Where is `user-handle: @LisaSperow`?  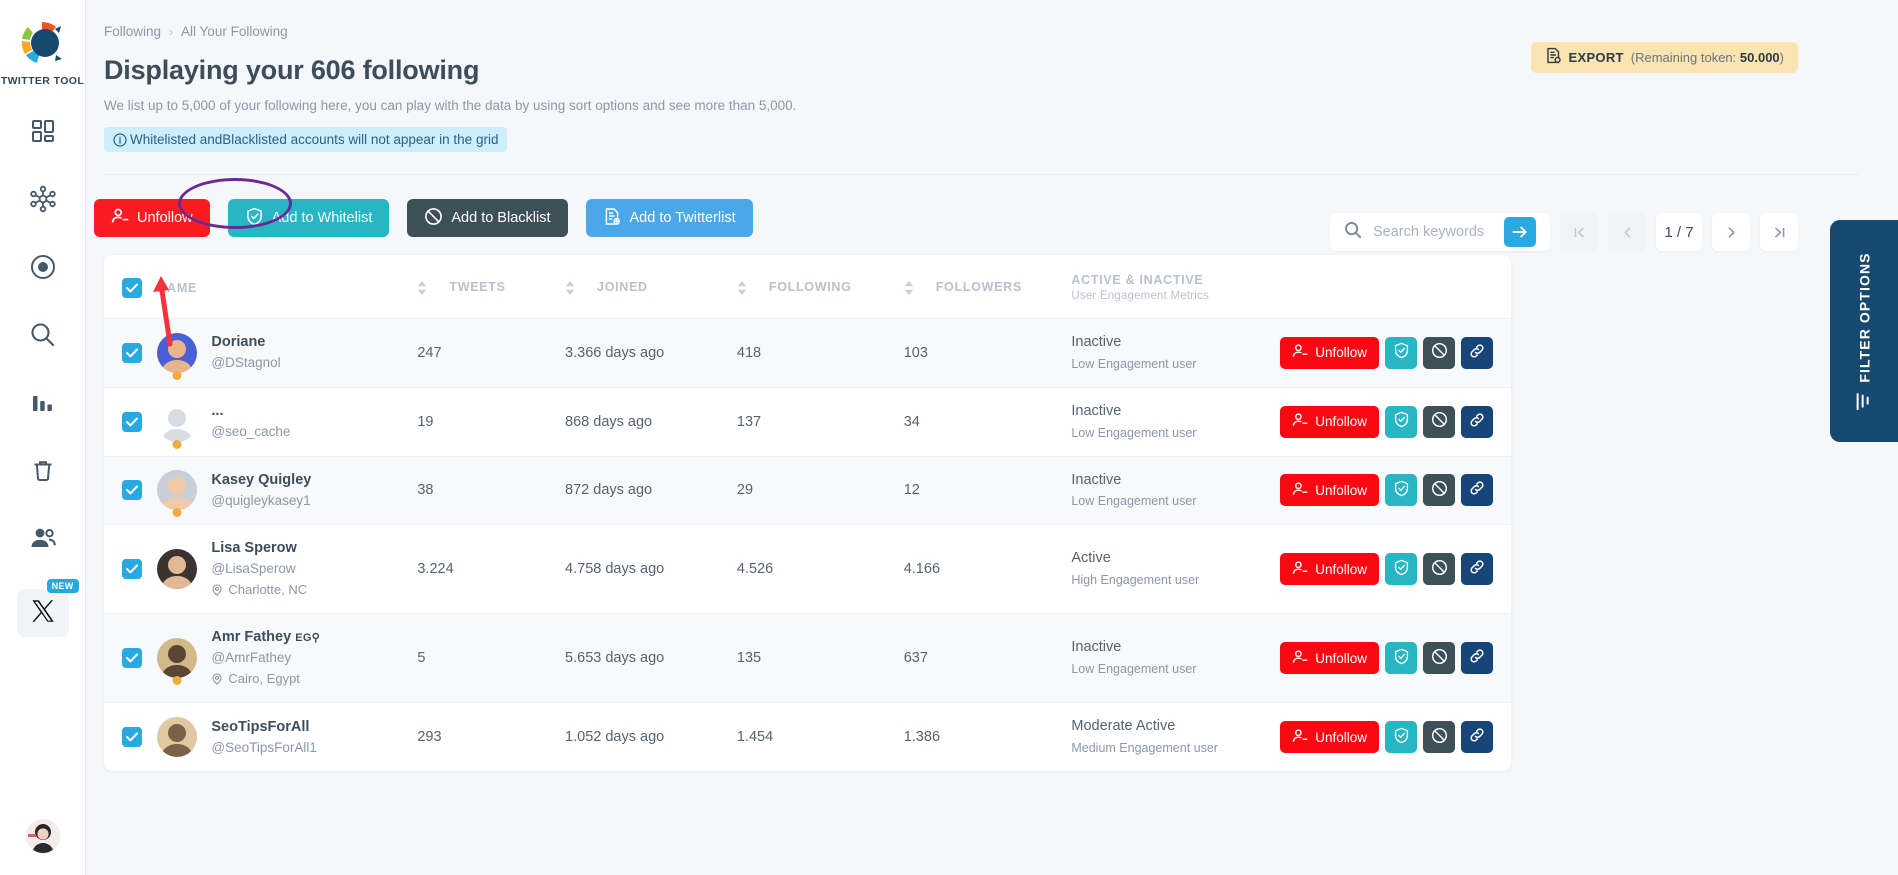 user-handle: @LisaSperow is located at coordinates (259, 569).